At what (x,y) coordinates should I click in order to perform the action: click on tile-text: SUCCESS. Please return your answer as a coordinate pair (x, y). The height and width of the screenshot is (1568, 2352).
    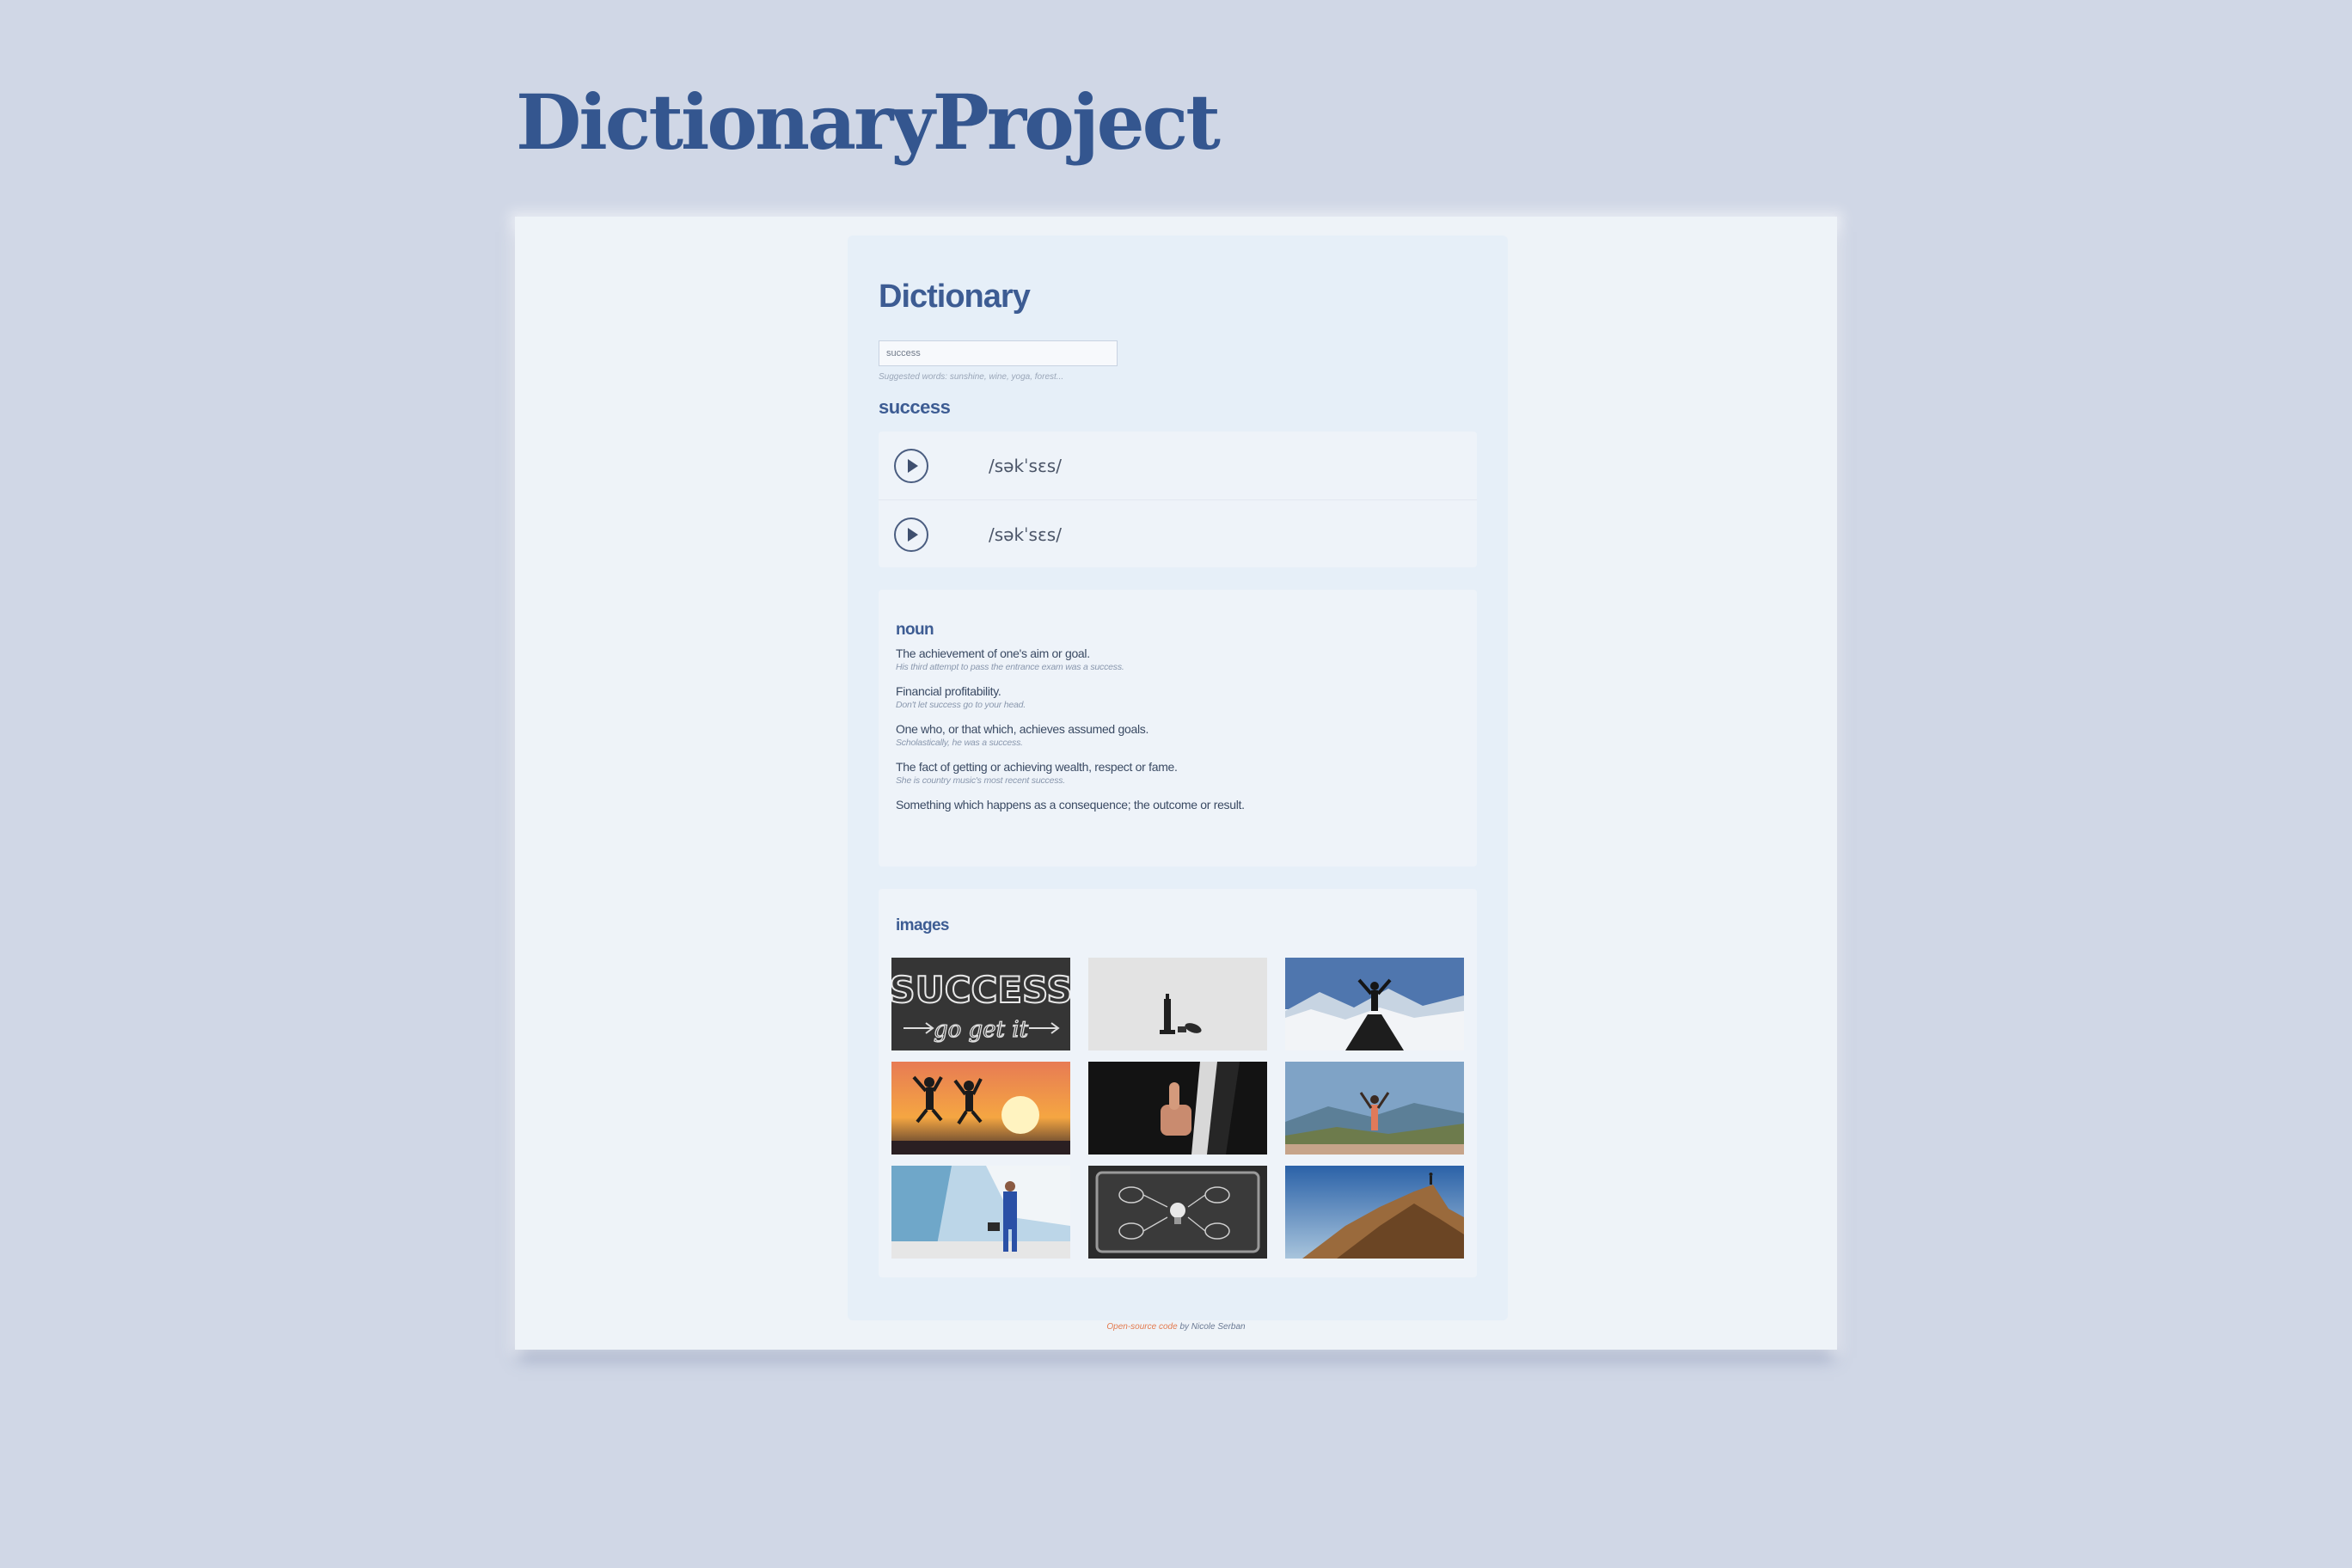
    Looking at the image, I should click on (980, 990).